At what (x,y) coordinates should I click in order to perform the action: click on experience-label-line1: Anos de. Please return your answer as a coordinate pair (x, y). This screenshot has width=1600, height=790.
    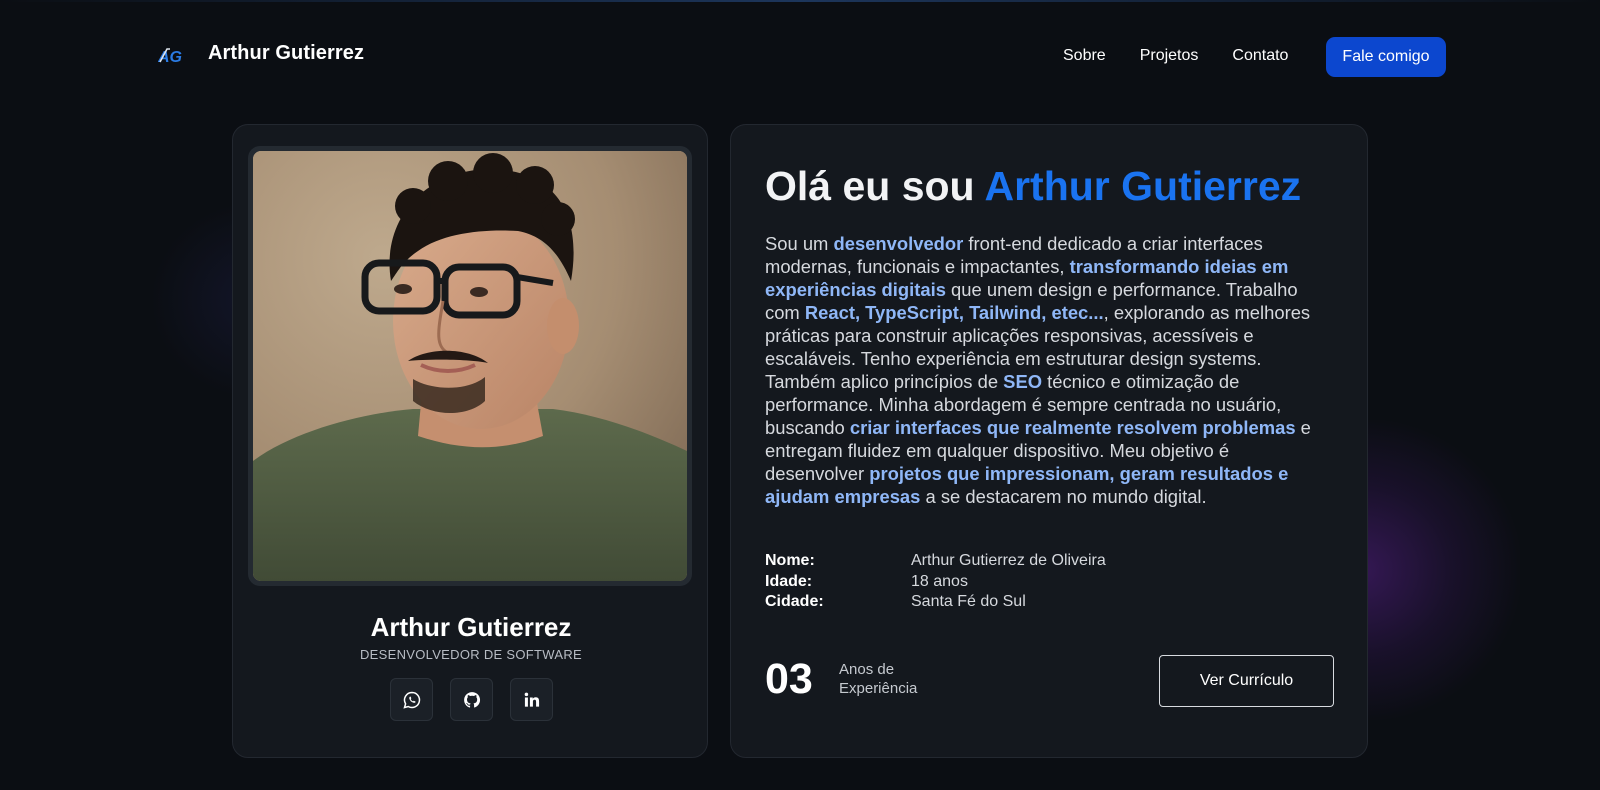
    Looking at the image, I should click on (867, 669).